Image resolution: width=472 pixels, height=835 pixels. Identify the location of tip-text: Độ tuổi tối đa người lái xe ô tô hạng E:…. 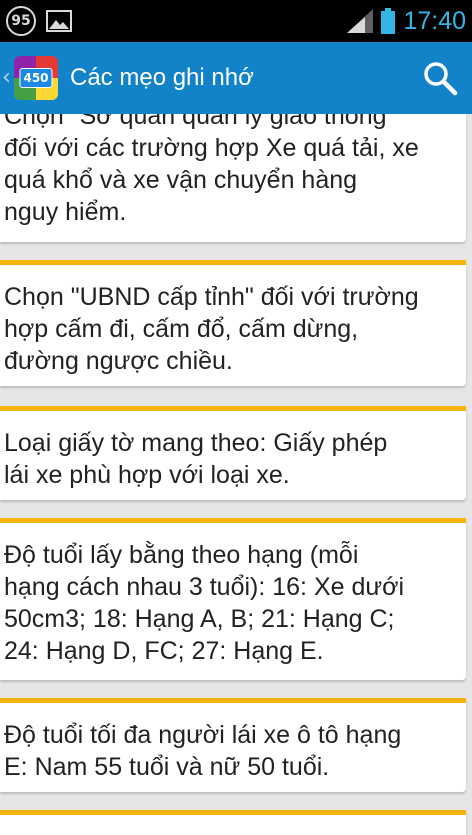
(203, 751).